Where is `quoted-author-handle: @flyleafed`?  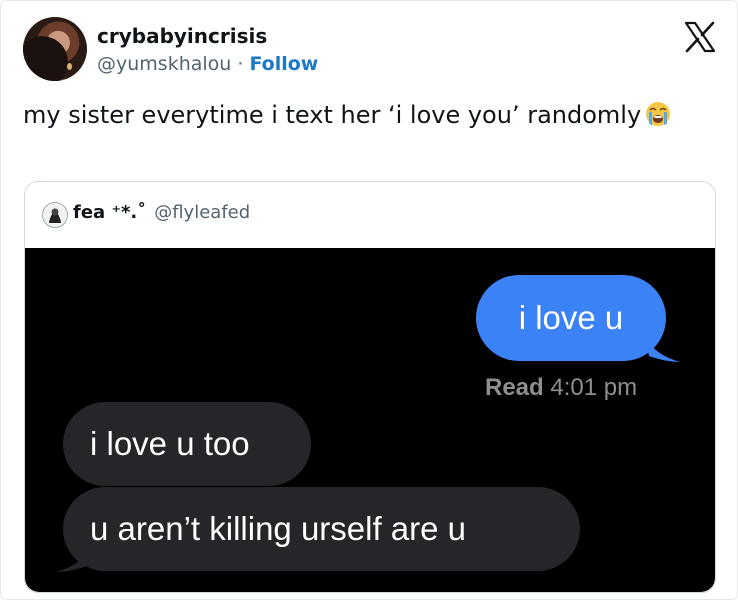 quoted-author-handle: @flyleafed is located at coordinates (202, 212).